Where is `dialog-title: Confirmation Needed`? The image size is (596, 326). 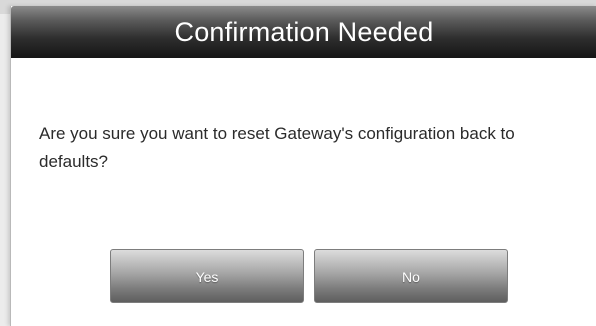 dialog-title: Confirmation Needed is located at coordinates (304, 32).